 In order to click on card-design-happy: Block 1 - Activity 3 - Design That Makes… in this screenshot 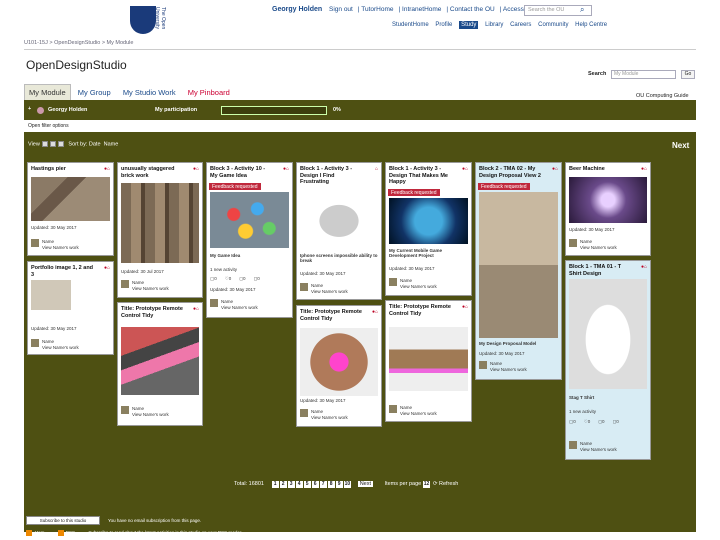, I will do `click(428, 229)`.